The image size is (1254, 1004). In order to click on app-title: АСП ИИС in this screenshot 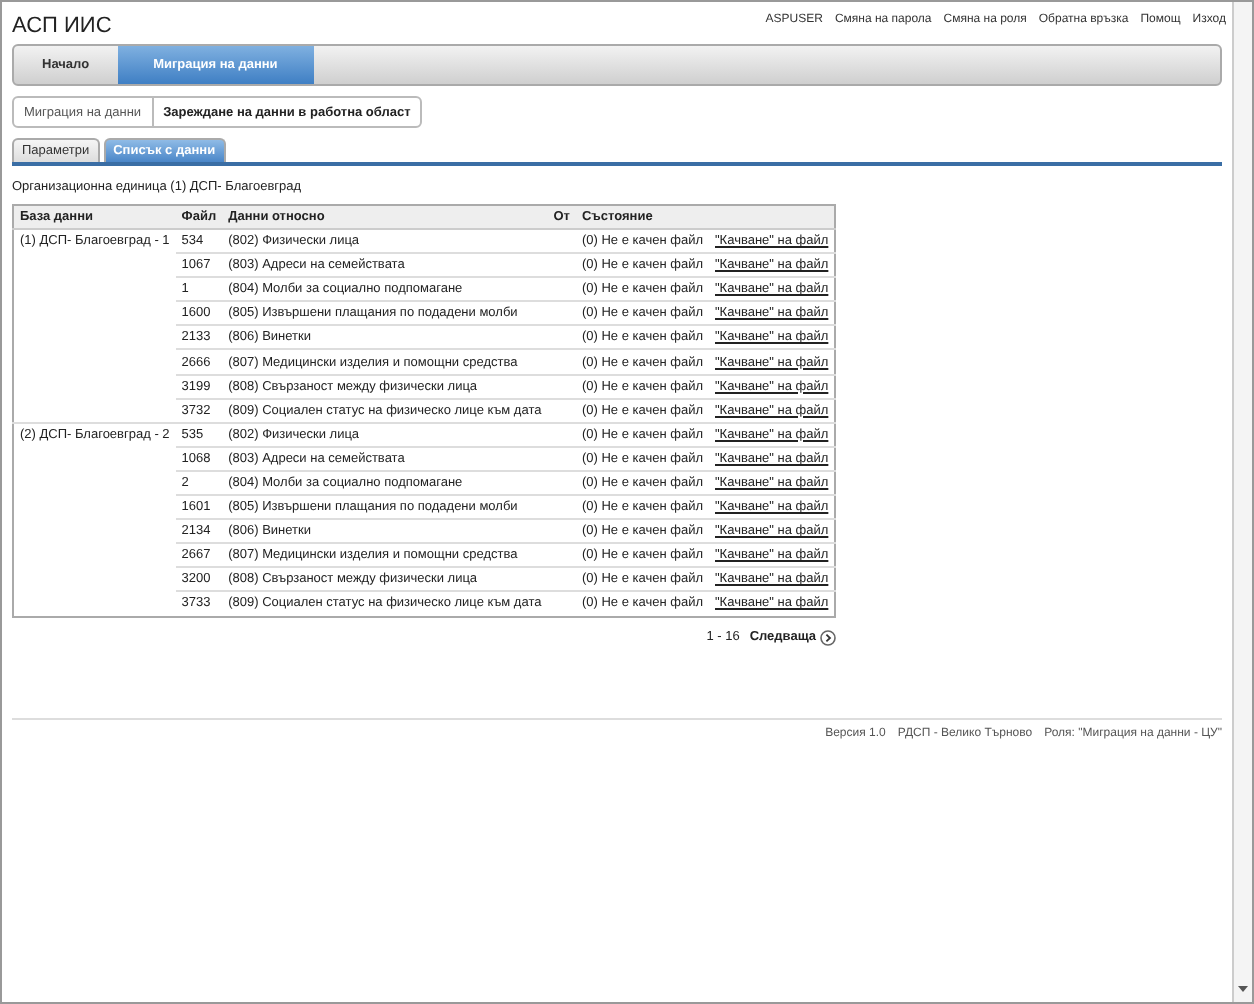, I will do `click(62, 25)`.